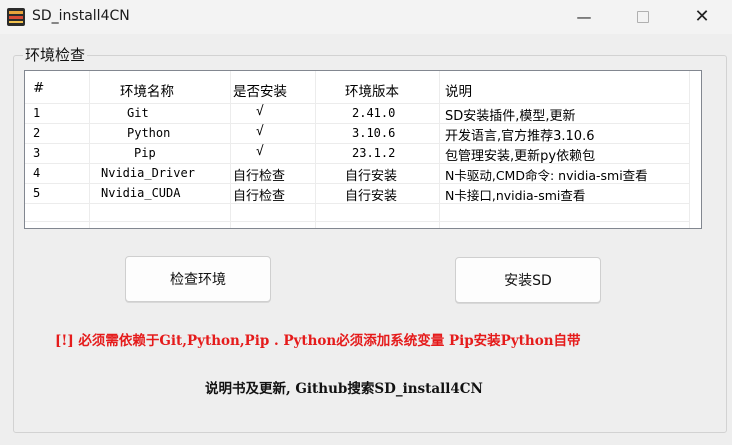 This screenshot has width=732, height=445. I want to click on maximize-icon, so click(643, 16).